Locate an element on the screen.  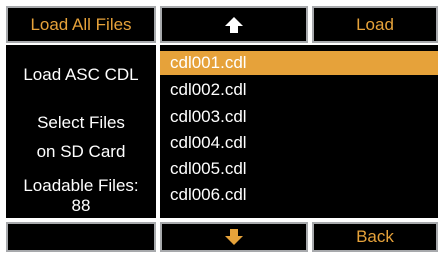
file-name: cdl005.cdl is located at coordinates (208, 168).